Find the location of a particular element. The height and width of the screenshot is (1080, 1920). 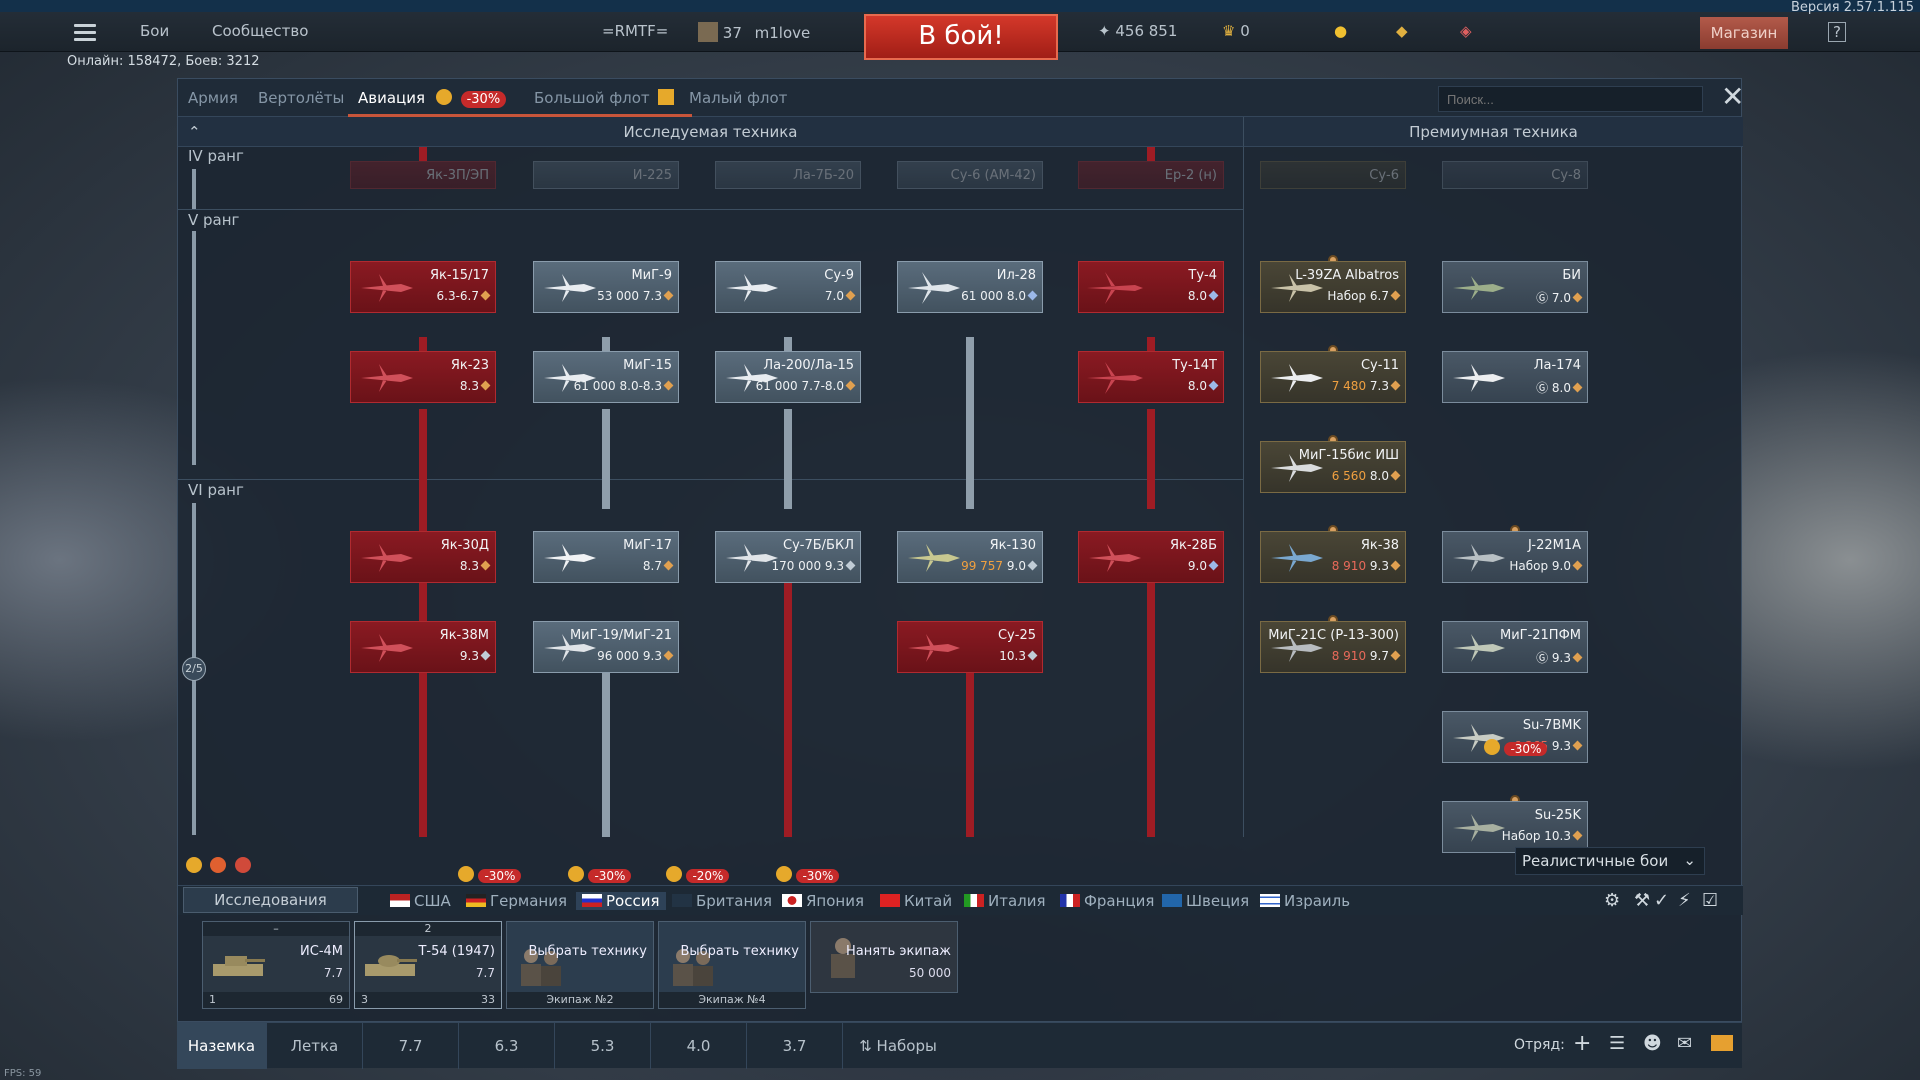

lightbulb-icon: ● is located at coordinates (1340, 31).